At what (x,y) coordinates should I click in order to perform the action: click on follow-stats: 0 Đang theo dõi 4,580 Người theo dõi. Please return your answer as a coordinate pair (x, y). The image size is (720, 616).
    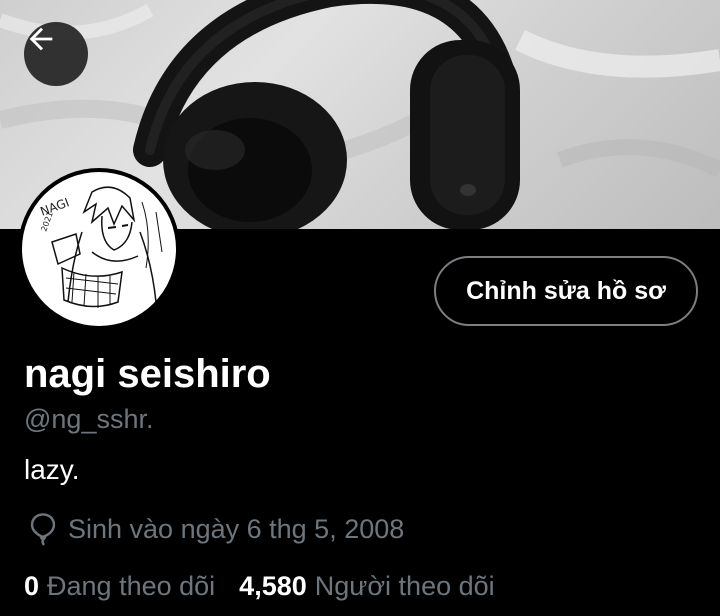
    Looking at the image, I should click on (259, 586).